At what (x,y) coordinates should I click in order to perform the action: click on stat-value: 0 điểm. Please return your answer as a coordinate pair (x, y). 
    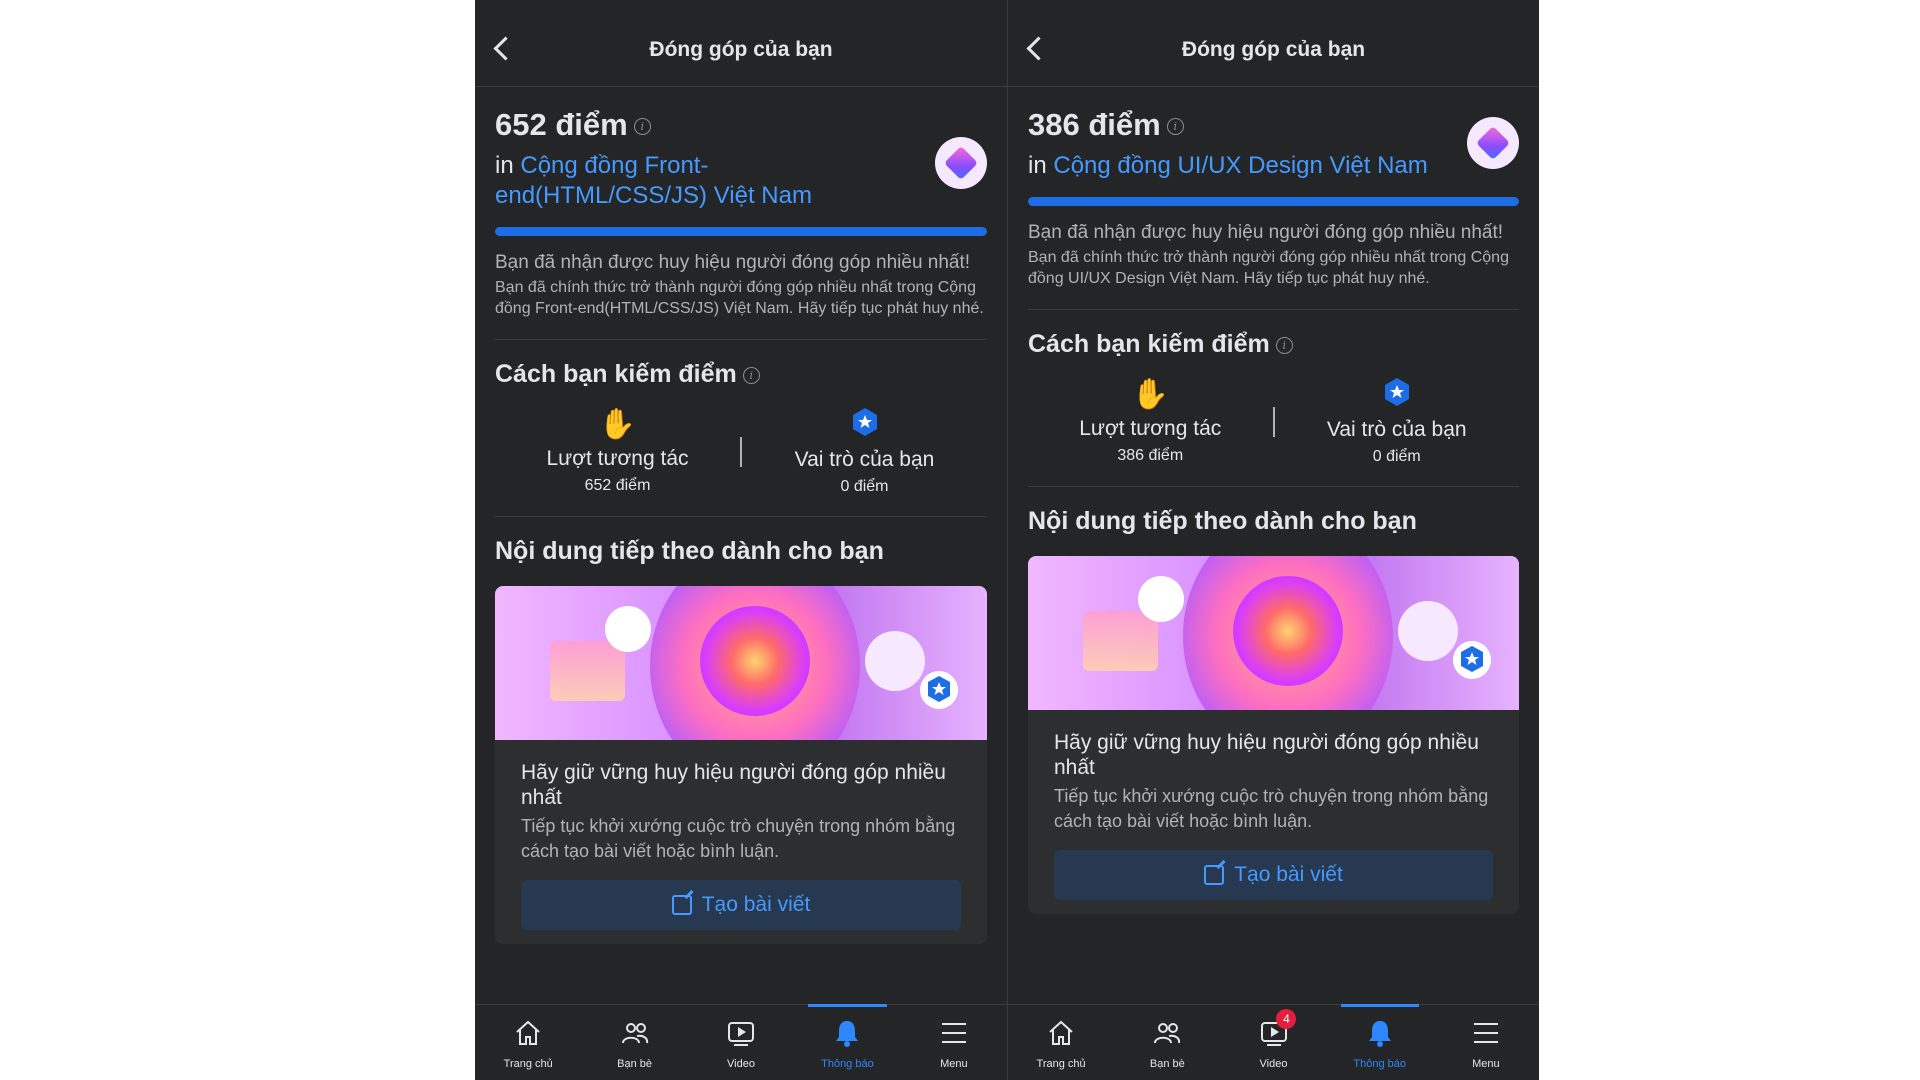
    Looking at the image, I should click on (1396, 456).